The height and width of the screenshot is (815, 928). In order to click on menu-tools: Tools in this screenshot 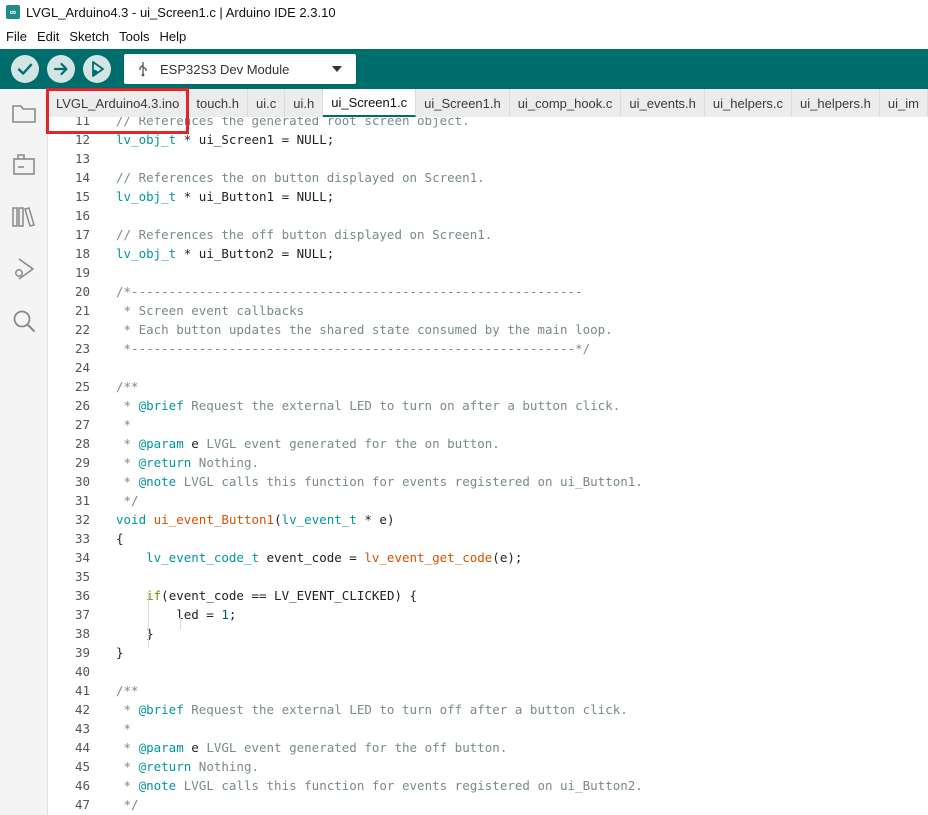, I will do `click(134, 36)`.